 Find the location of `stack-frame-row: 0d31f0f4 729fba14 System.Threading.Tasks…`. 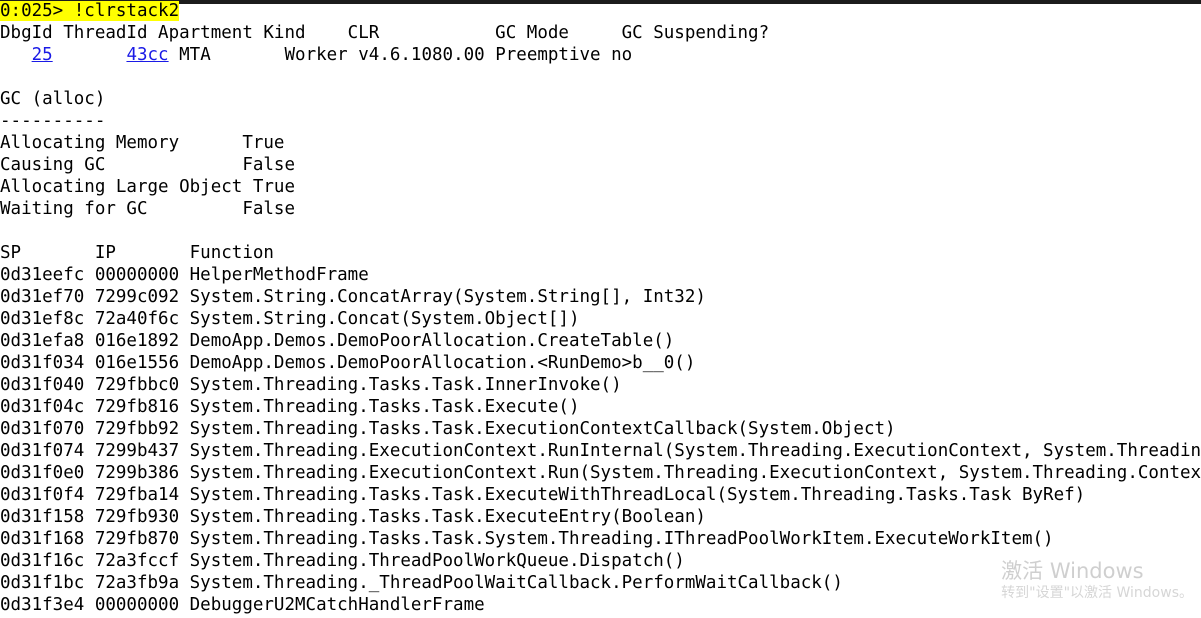

stack-frame-row: 0d31f0f4 729fba14 System.Threading.Tasks… is located at coordinates (543, 495).